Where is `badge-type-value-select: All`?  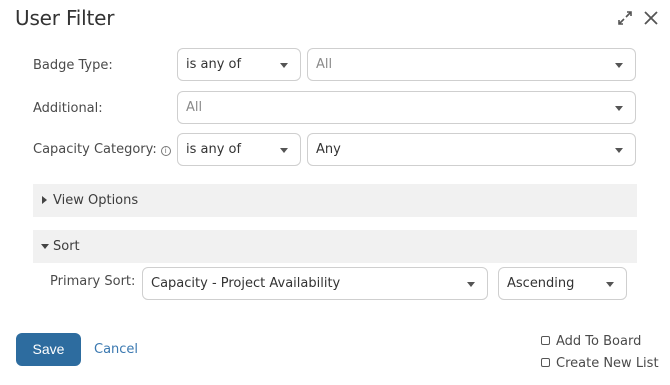 badge-type-value-select: All is located at coordinates (471, 64).